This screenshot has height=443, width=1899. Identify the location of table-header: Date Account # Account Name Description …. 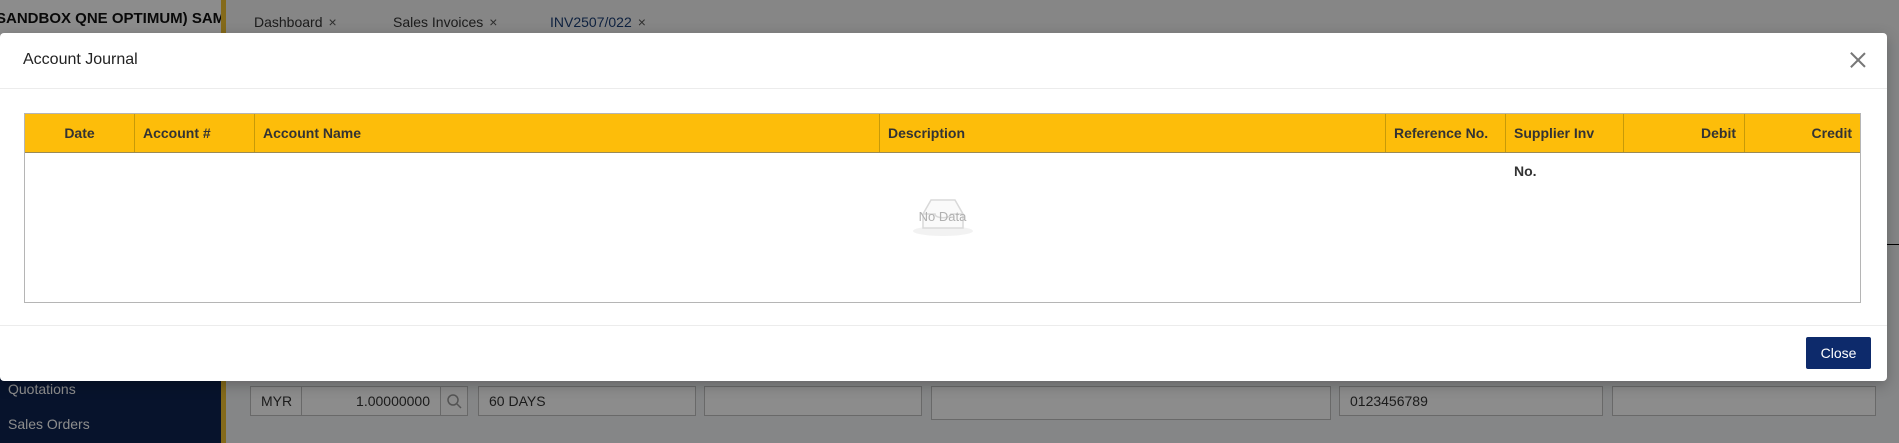
(942, 146).